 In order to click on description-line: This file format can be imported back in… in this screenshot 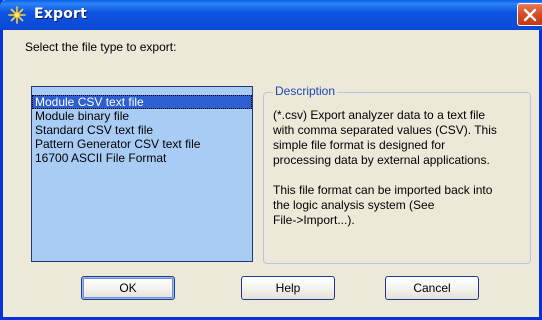, I will do `click(383, 190)`.